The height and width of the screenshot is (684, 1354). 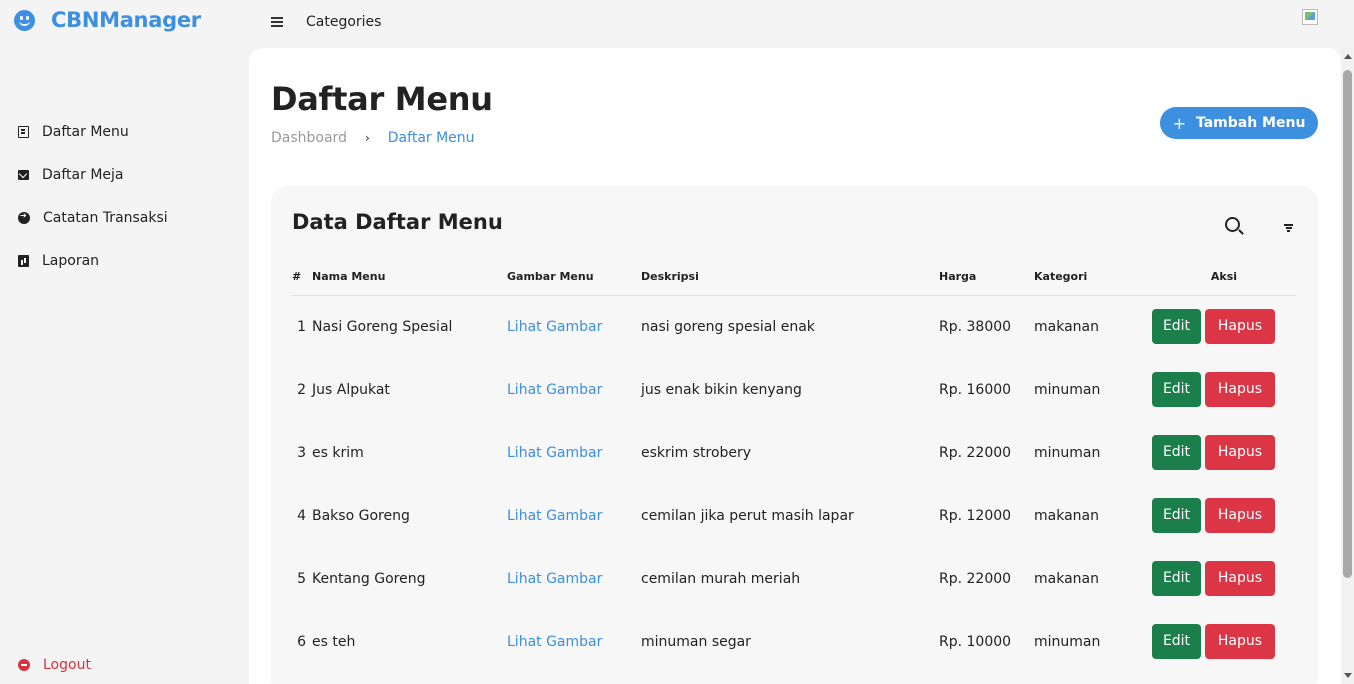 What do you see at coordinates (1093, 277) in the screenshot?
I see `column-header-category: Kategori` at bounding box center [1093, 277].